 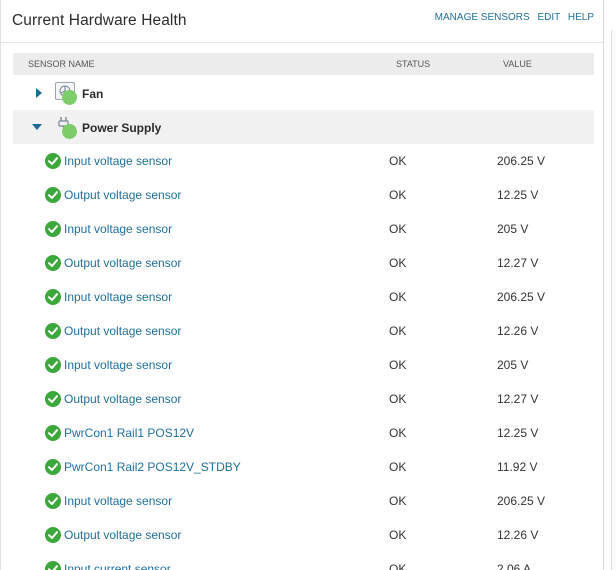 I want to click on collapse-arrow-icon, so click(x=37, y=127).